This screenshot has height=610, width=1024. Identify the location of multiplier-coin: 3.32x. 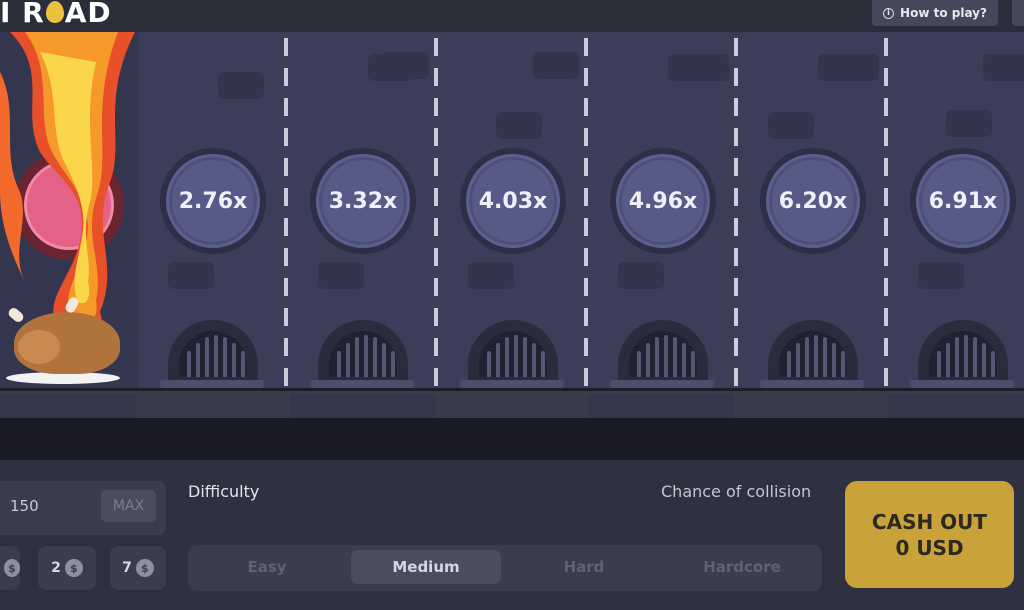
(363, 201).